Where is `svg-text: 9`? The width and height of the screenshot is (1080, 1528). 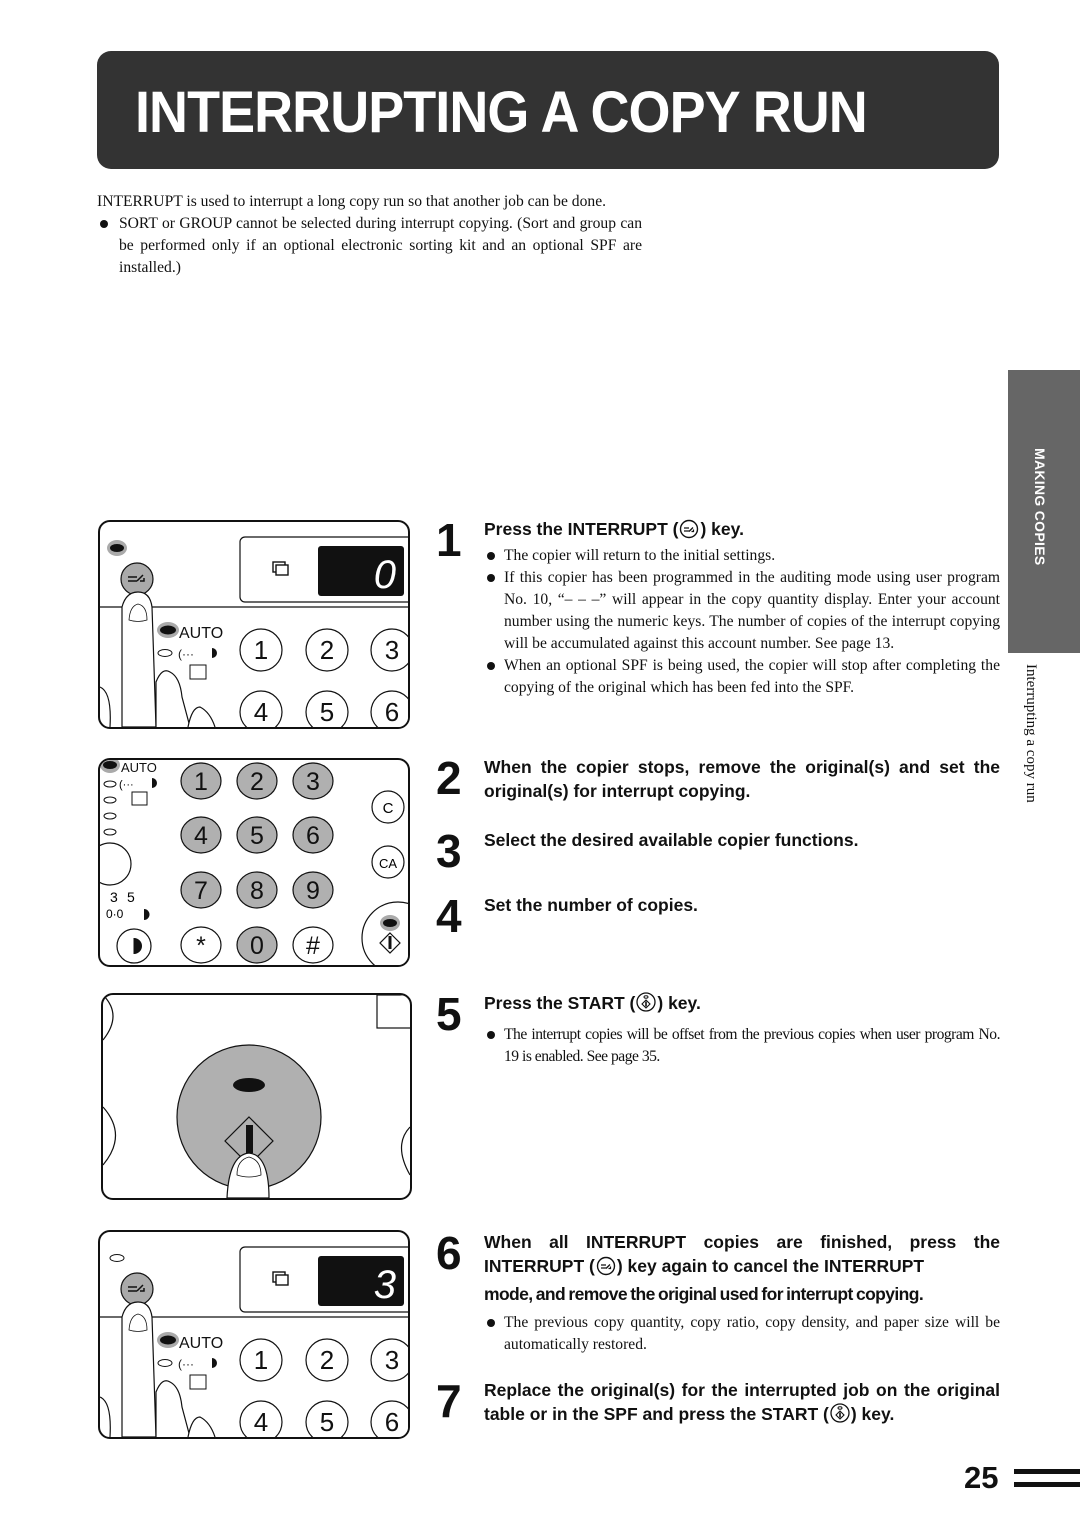 svg-text: 9 is located at coordinates (313, 891).